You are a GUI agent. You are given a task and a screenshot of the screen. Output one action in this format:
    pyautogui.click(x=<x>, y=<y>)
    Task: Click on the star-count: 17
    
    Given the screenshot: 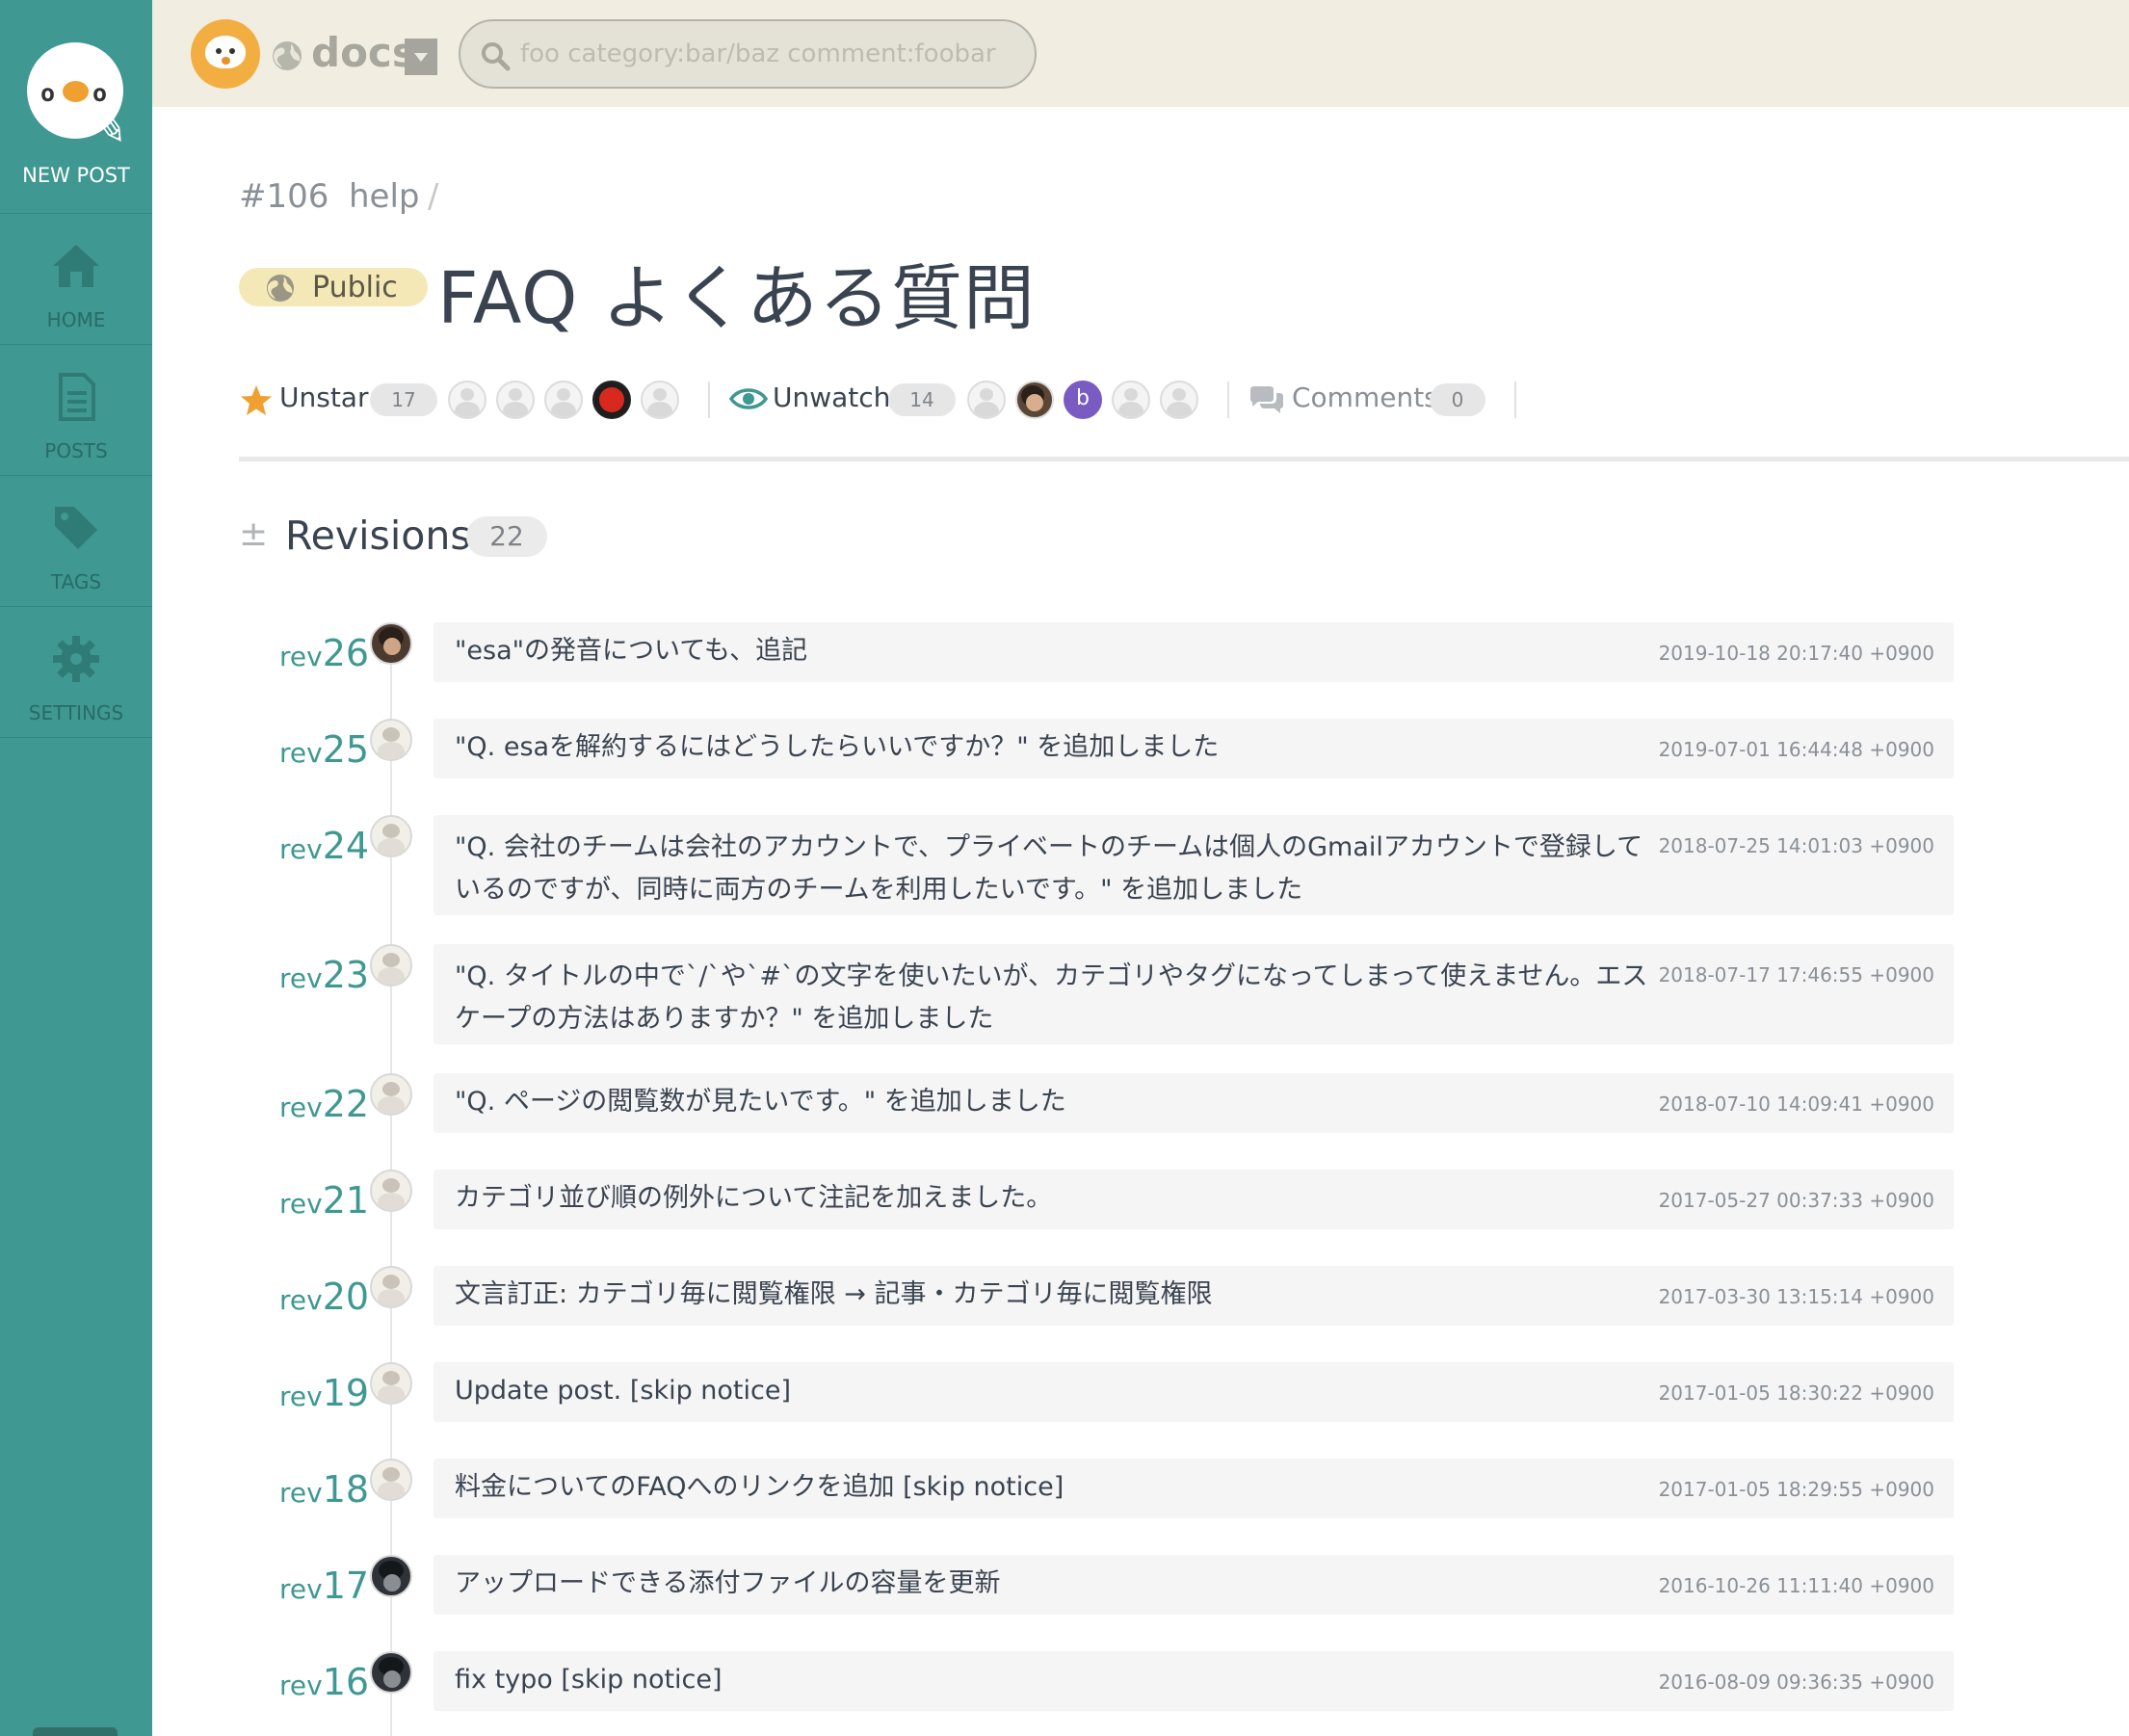 What is the action you would take?
    pyautogui.click(x=404, y=399)
    